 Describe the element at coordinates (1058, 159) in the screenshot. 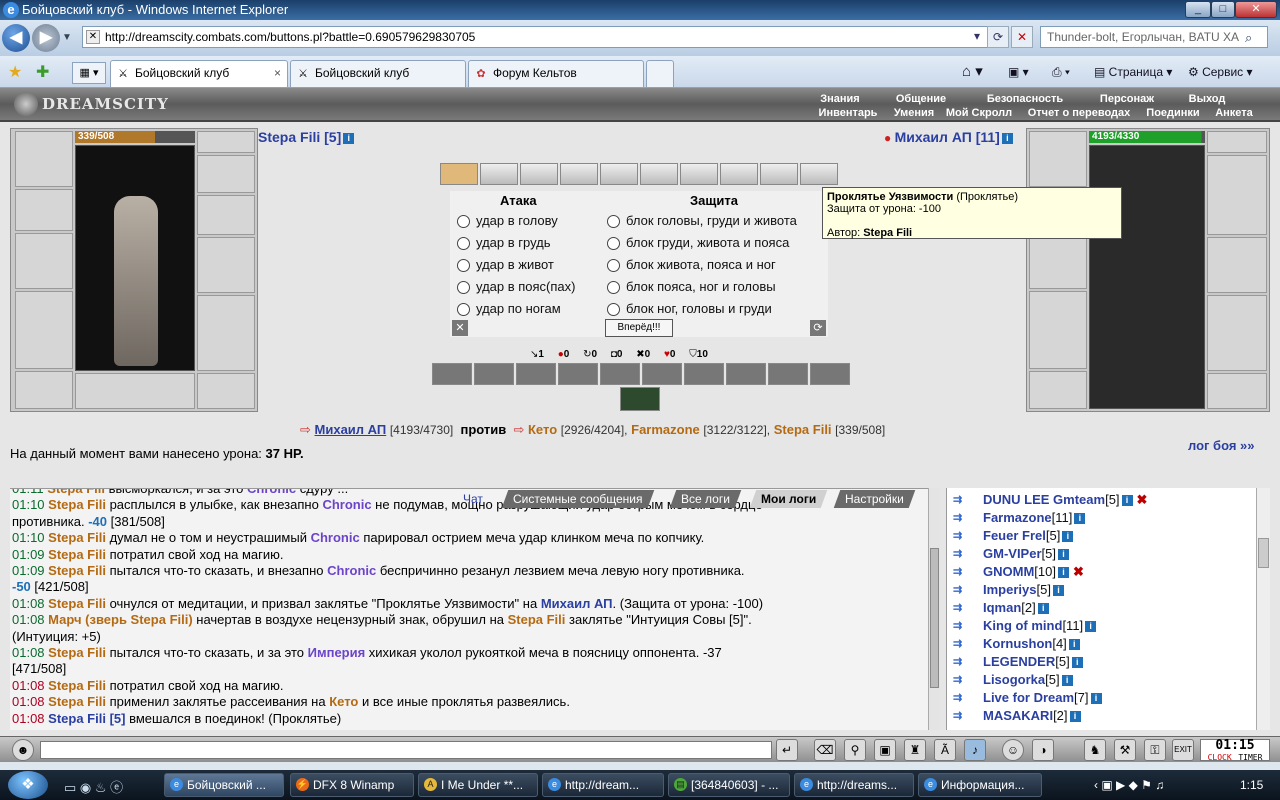

I see `enemy-helmet-slot` at that location.